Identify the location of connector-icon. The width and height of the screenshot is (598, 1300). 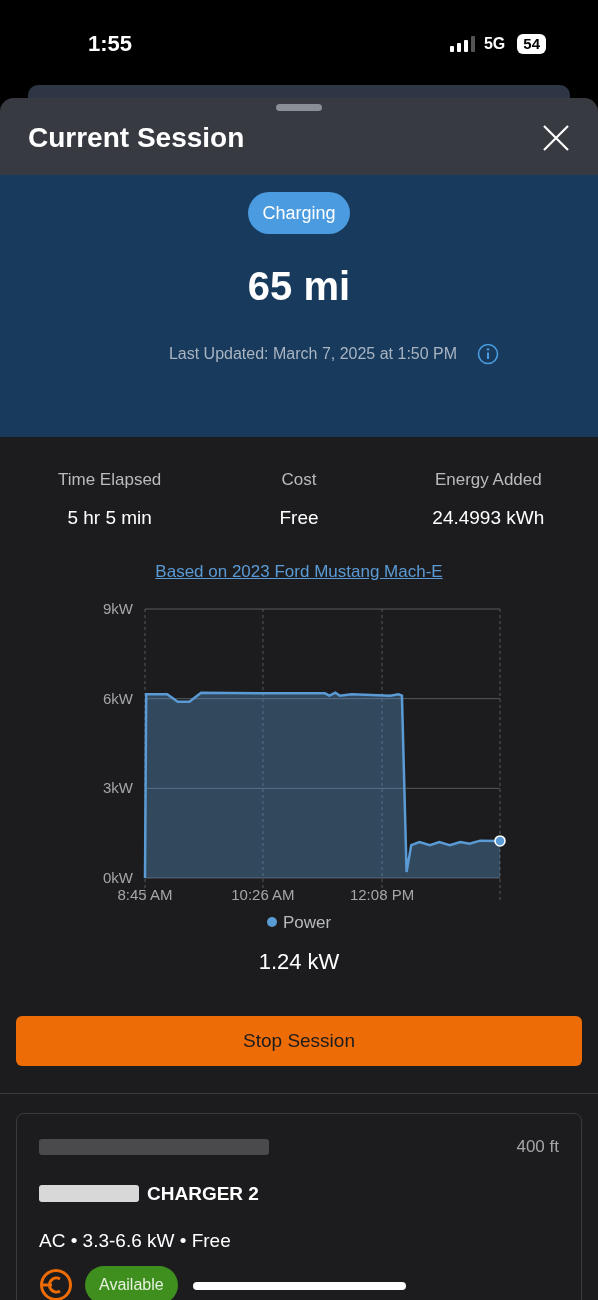
(56, 1283).